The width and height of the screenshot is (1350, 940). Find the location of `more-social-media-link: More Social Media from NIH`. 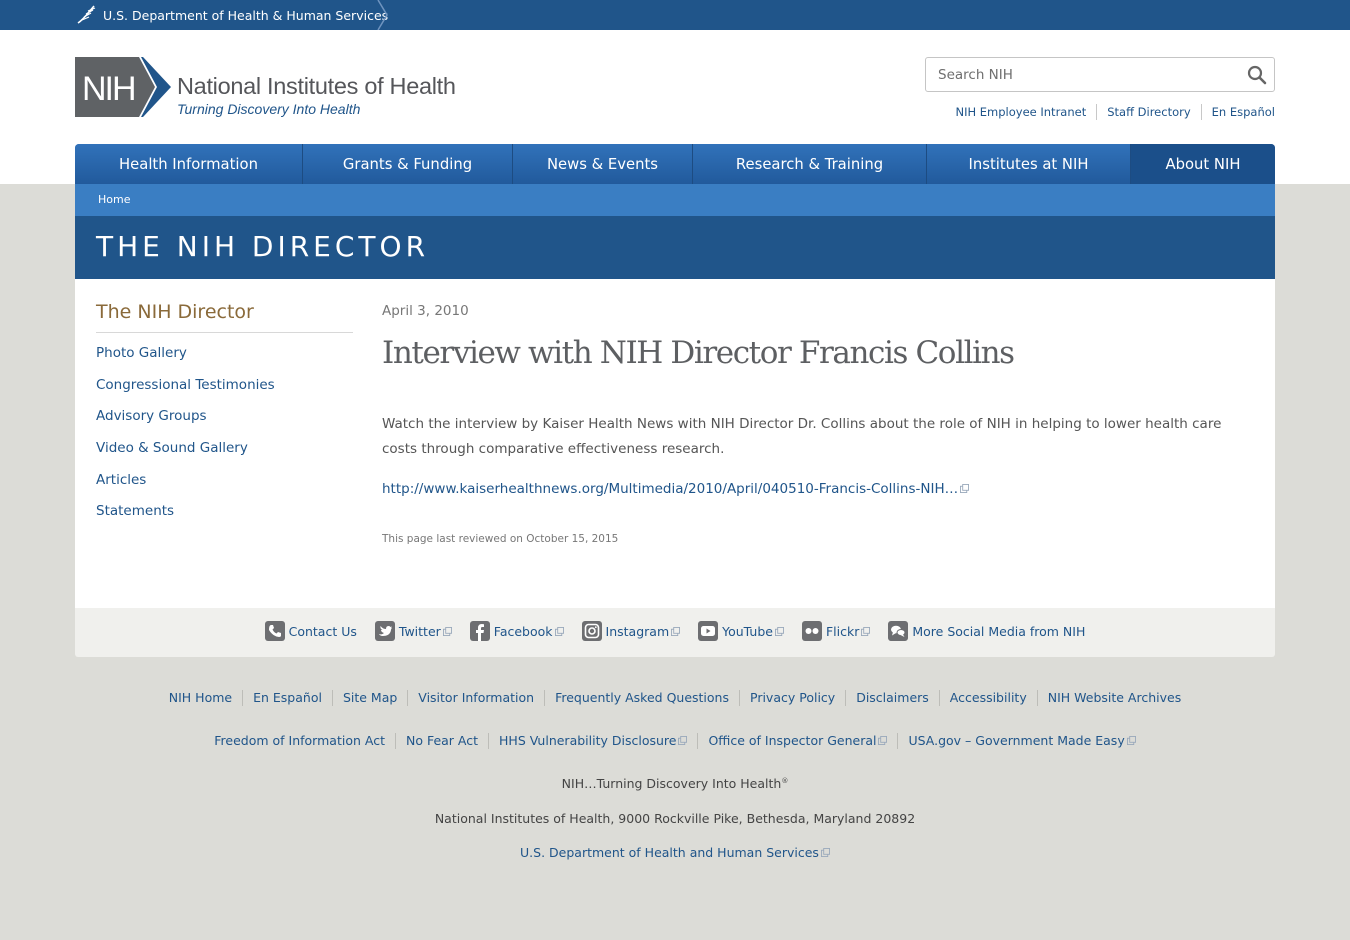

more-social-media-link: More Social Media from NIH is located at coordinates (986, 631).